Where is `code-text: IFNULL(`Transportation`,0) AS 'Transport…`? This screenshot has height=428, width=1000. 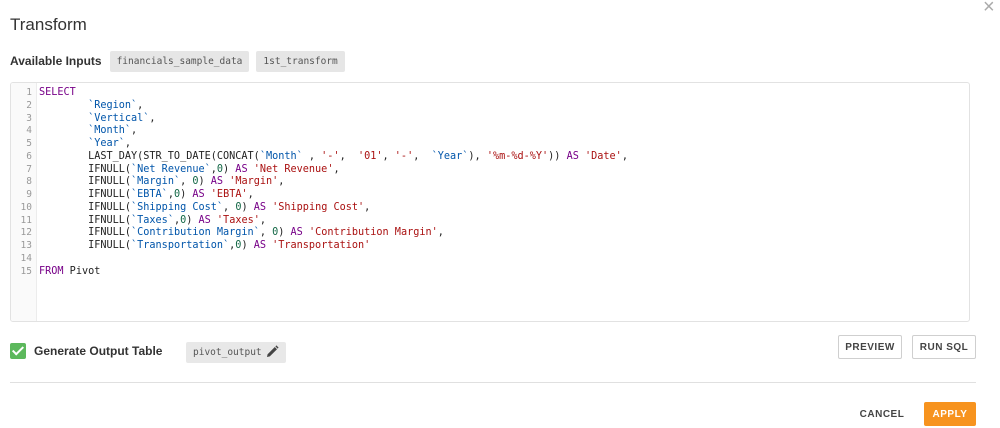 code-text: IFNULL(`Transportation`,0) AS 'Transport… is located at coordinates (204, 246).